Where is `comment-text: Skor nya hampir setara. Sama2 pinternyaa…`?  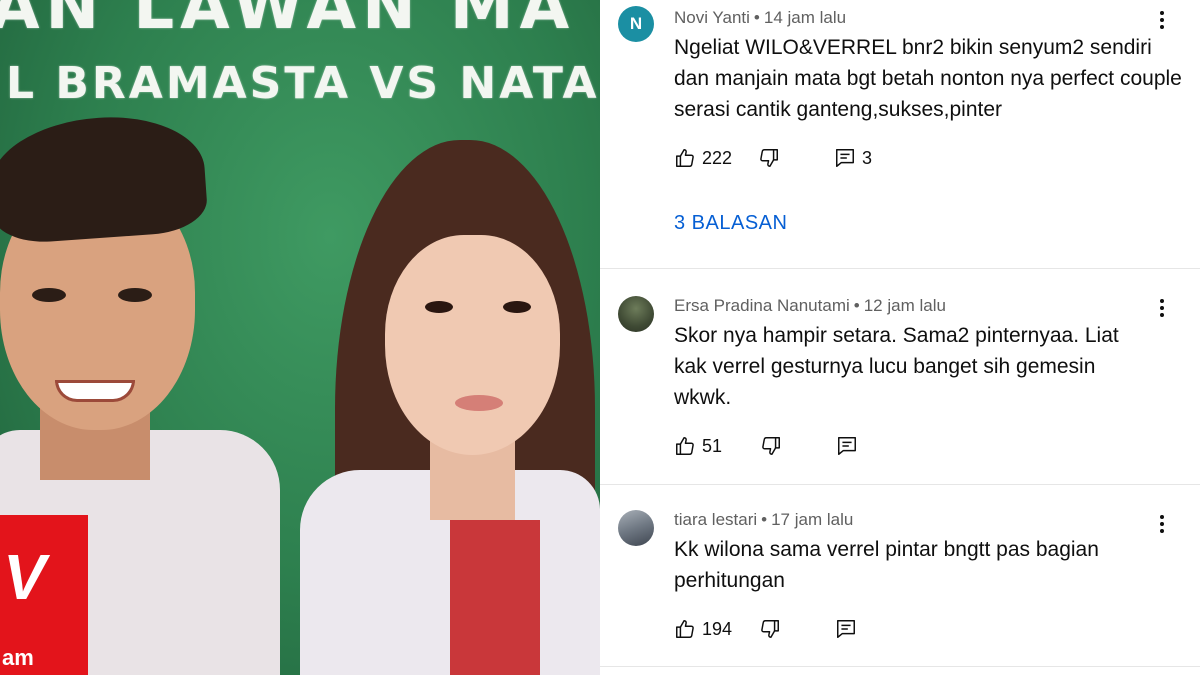 comment-text: Skor nya hampir setara. Sama2 pinternyaa… is located at coordinates (896, 366).